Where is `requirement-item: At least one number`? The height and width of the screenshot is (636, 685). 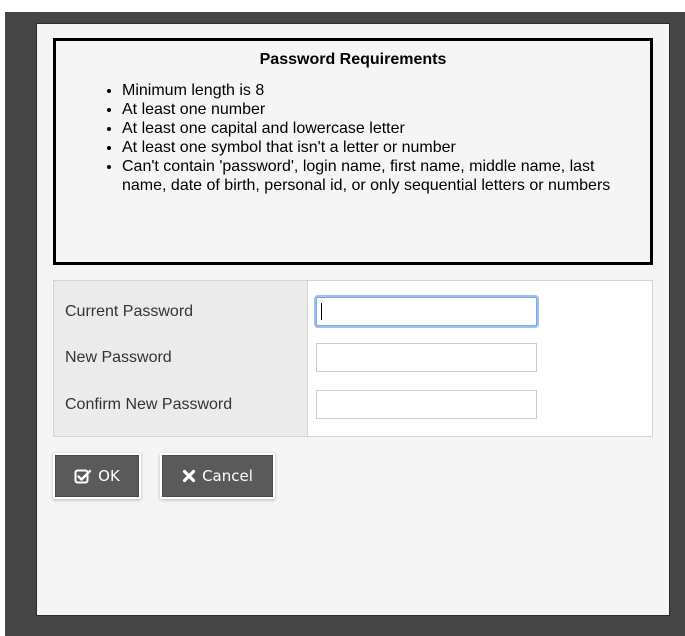 requirement-item: At least one number is located at coordinates (382, 109).